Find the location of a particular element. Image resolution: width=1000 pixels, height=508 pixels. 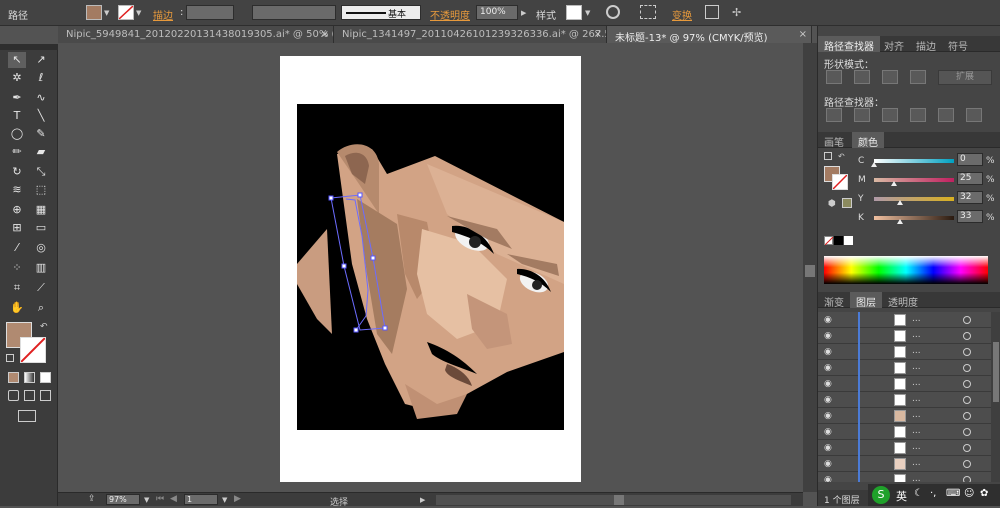

punctuation-icon: ·, is located at coordinates (933, 493).